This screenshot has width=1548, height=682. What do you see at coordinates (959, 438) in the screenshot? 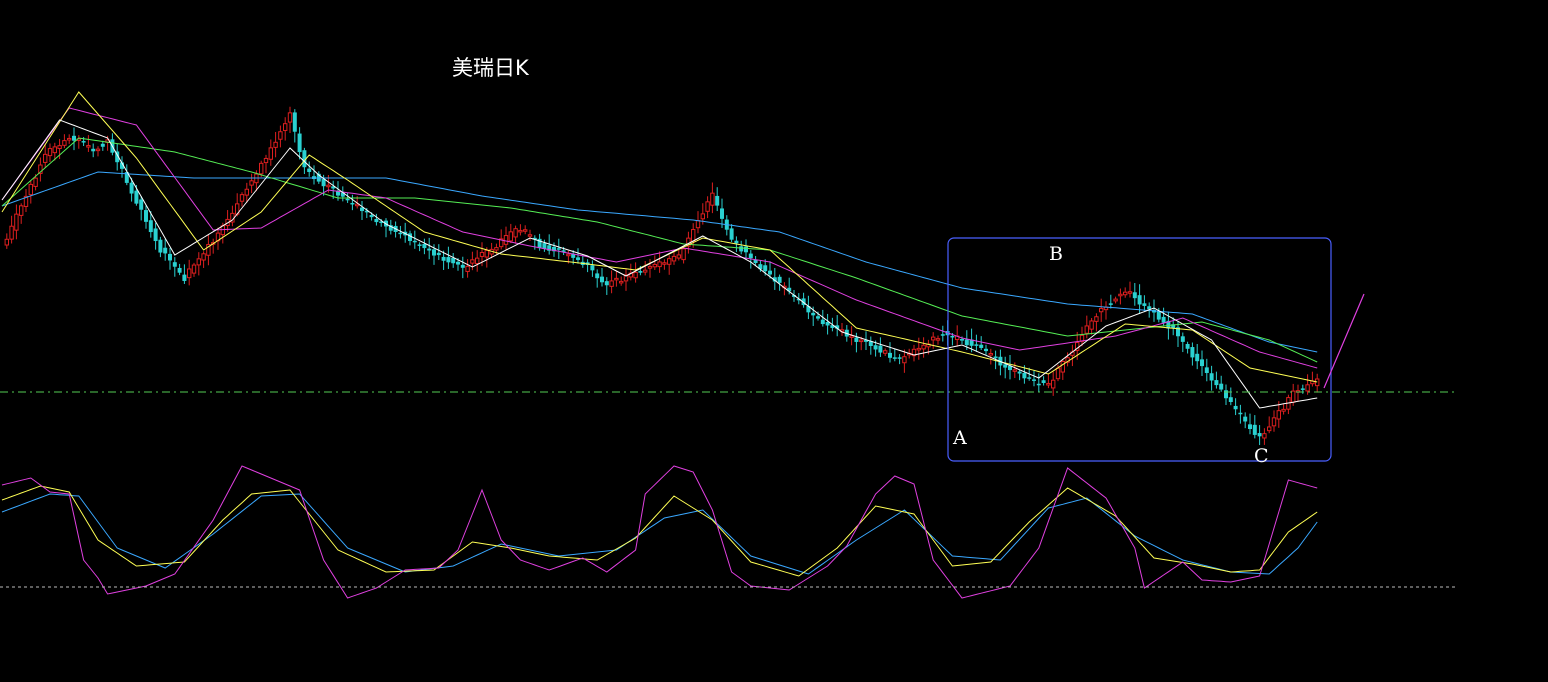
I see `point-a-label: A` at bounding box center [959, 438].